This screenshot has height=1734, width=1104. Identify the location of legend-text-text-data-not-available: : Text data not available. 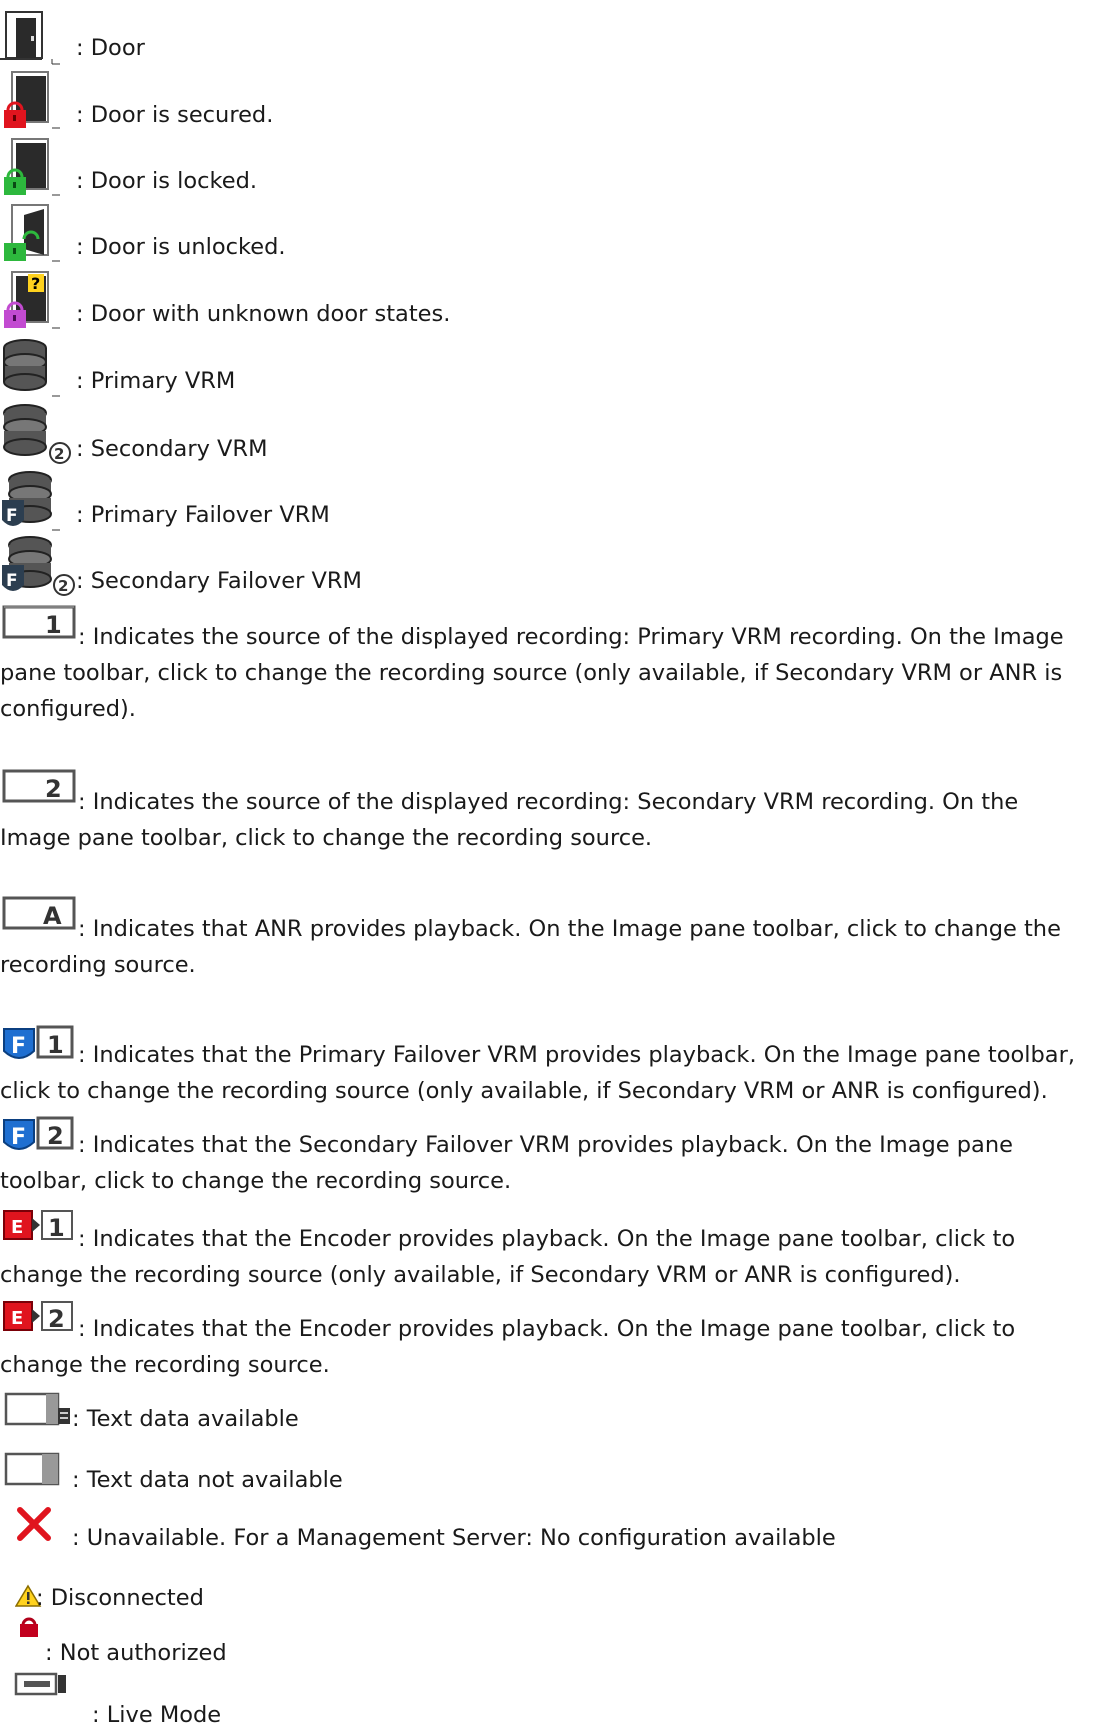
(207, 1480).